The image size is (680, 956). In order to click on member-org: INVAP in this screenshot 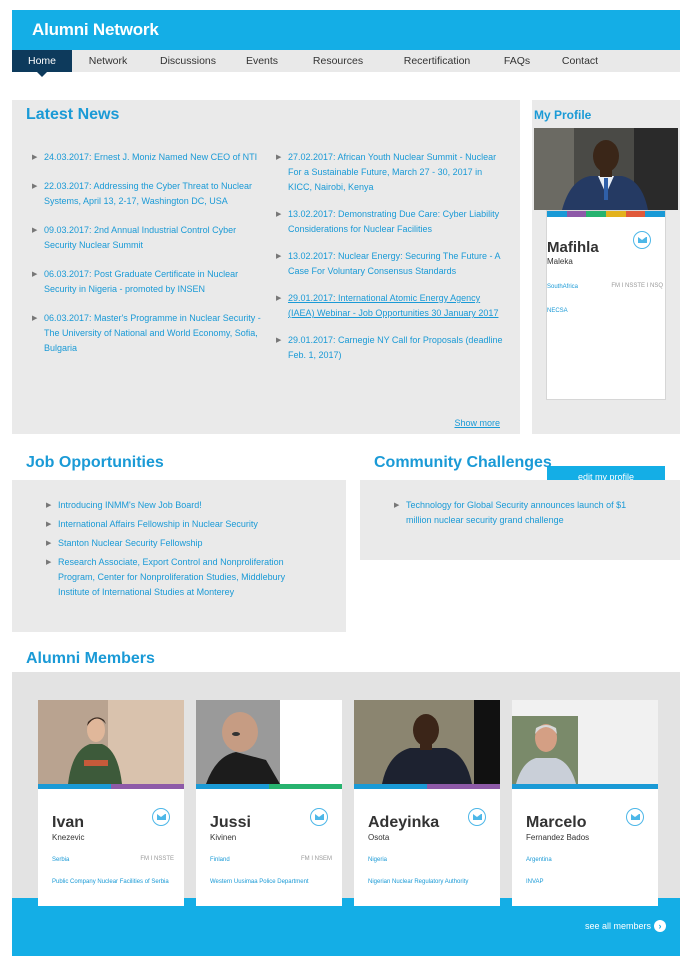, I will do `click(588, 882)`.